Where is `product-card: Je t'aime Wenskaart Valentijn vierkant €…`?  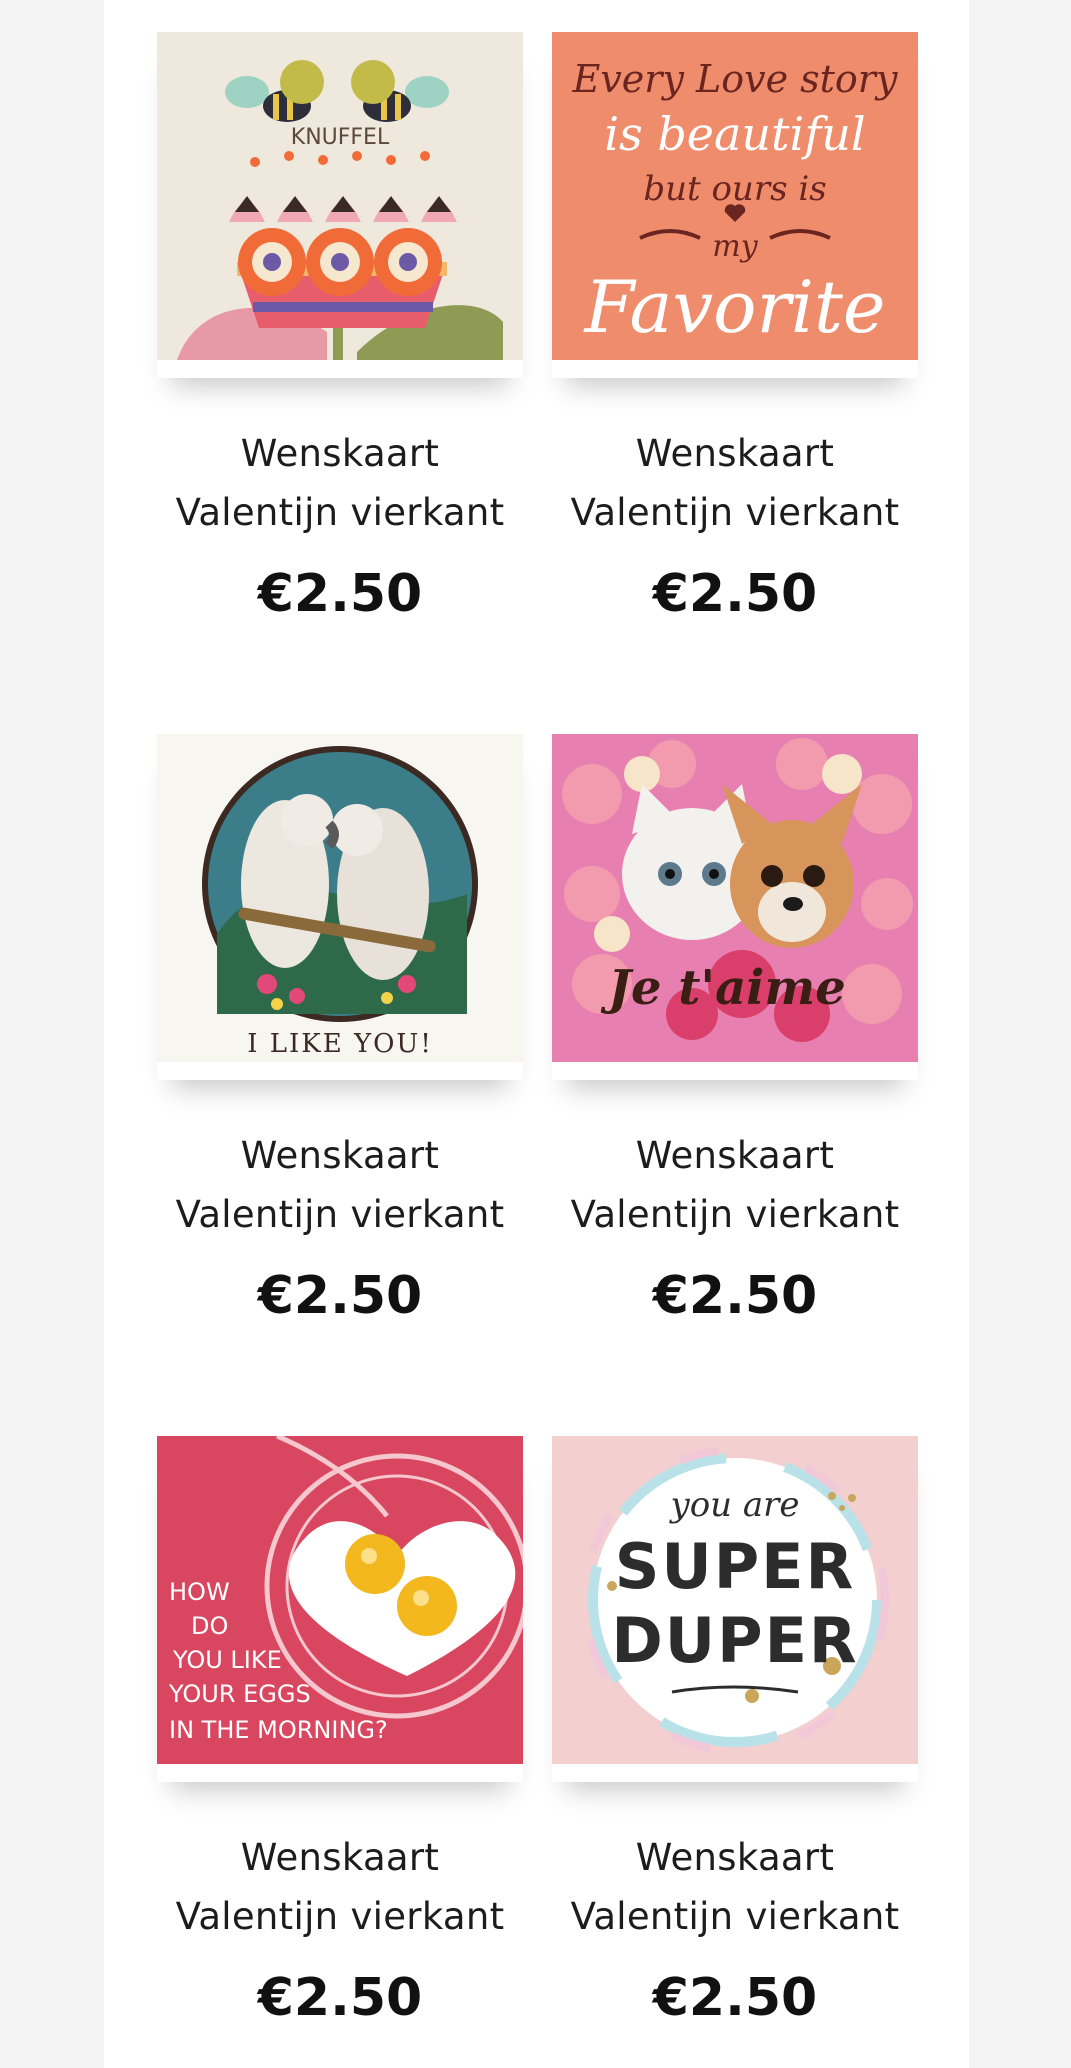
product-card: Je t'aime Wenskaart Valentijn vierkant €… is located at coordinates (735, 1030).